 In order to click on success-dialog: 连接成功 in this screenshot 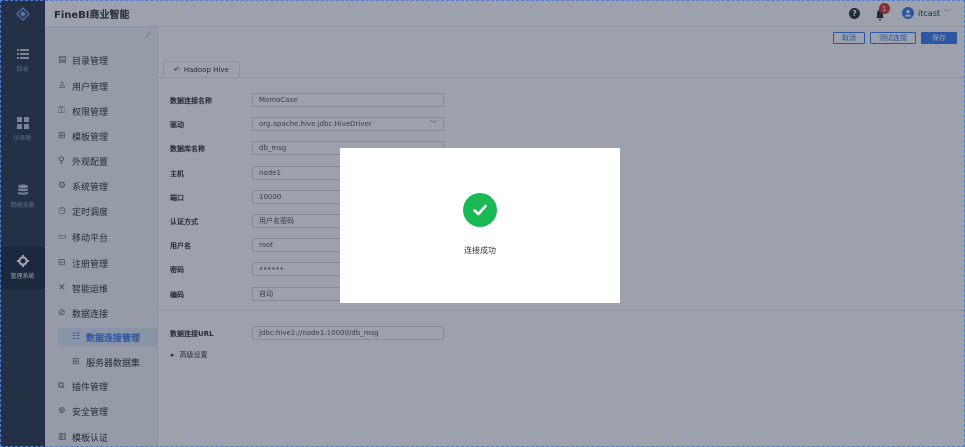, I will do `click(480, 225)`.